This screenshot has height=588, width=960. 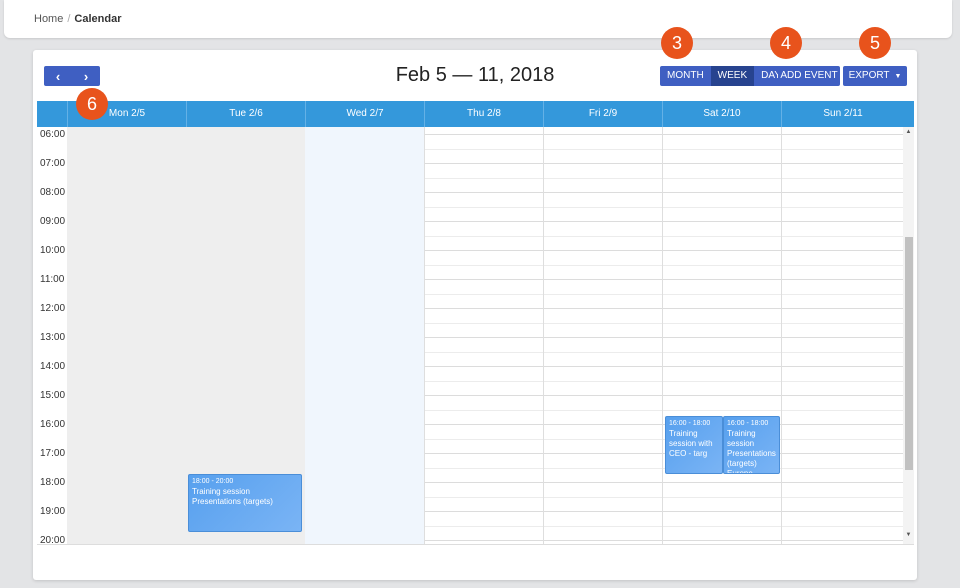 I want to click on time-label: 07:00, so click(x=53, y=163).